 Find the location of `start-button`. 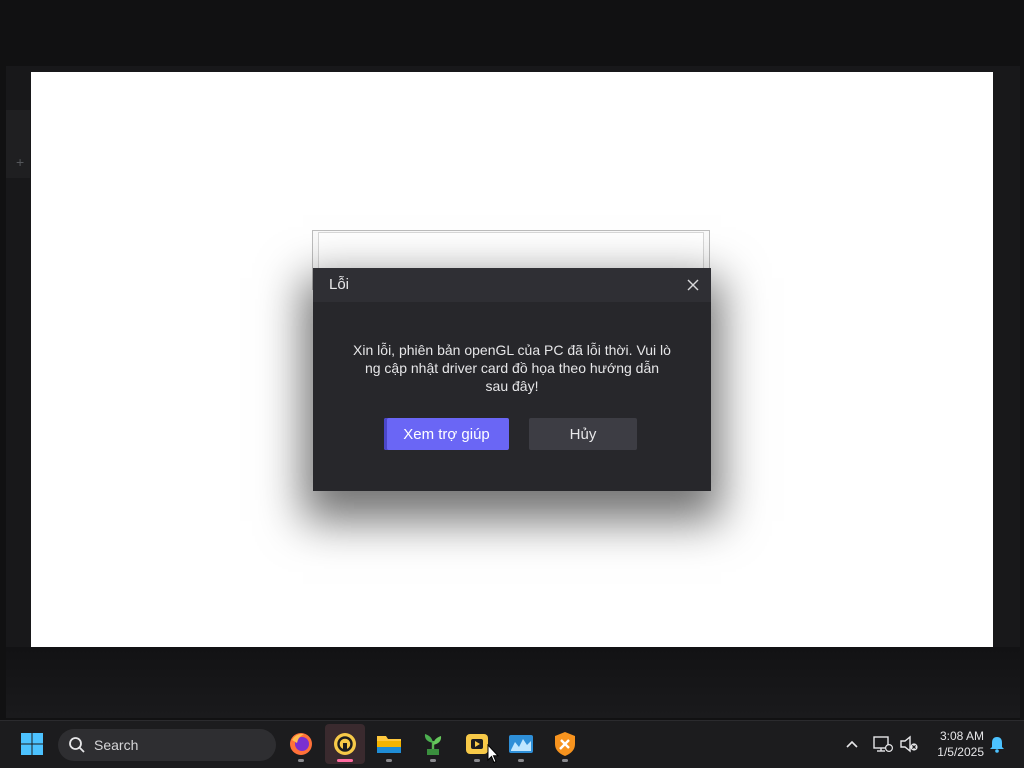

start-button is located at coordinates (32, 744).